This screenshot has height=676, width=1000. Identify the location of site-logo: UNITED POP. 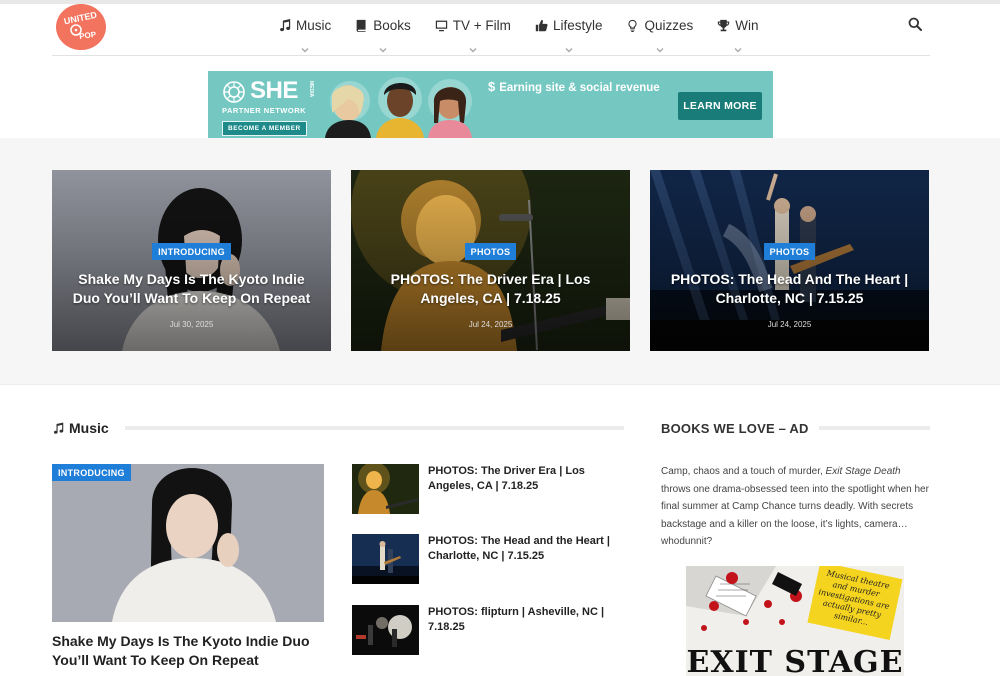
(81, 27).